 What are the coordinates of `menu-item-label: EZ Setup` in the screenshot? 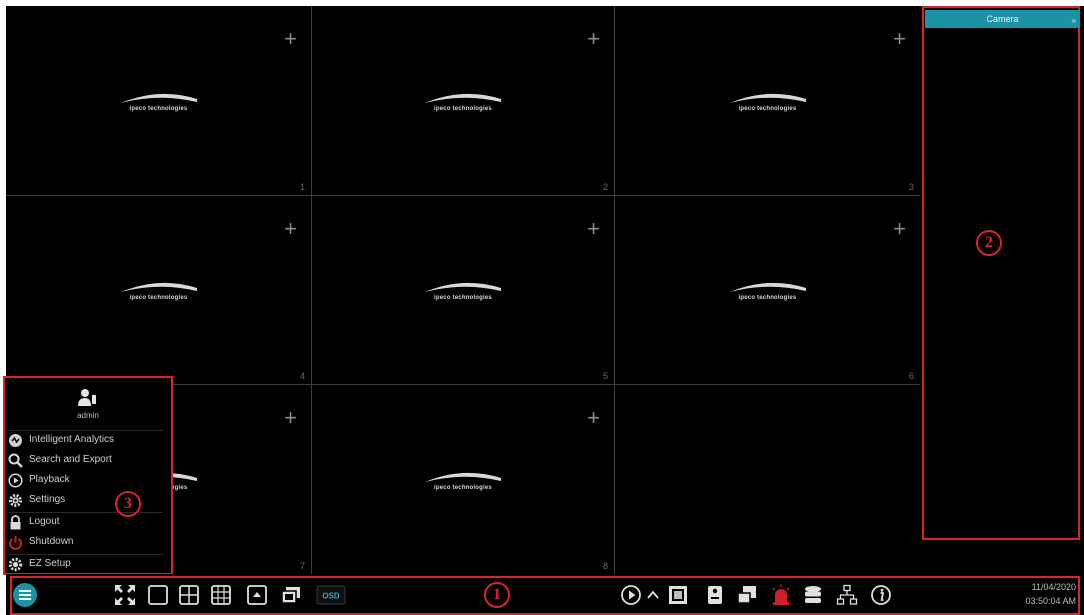 It's located at (50, 563).